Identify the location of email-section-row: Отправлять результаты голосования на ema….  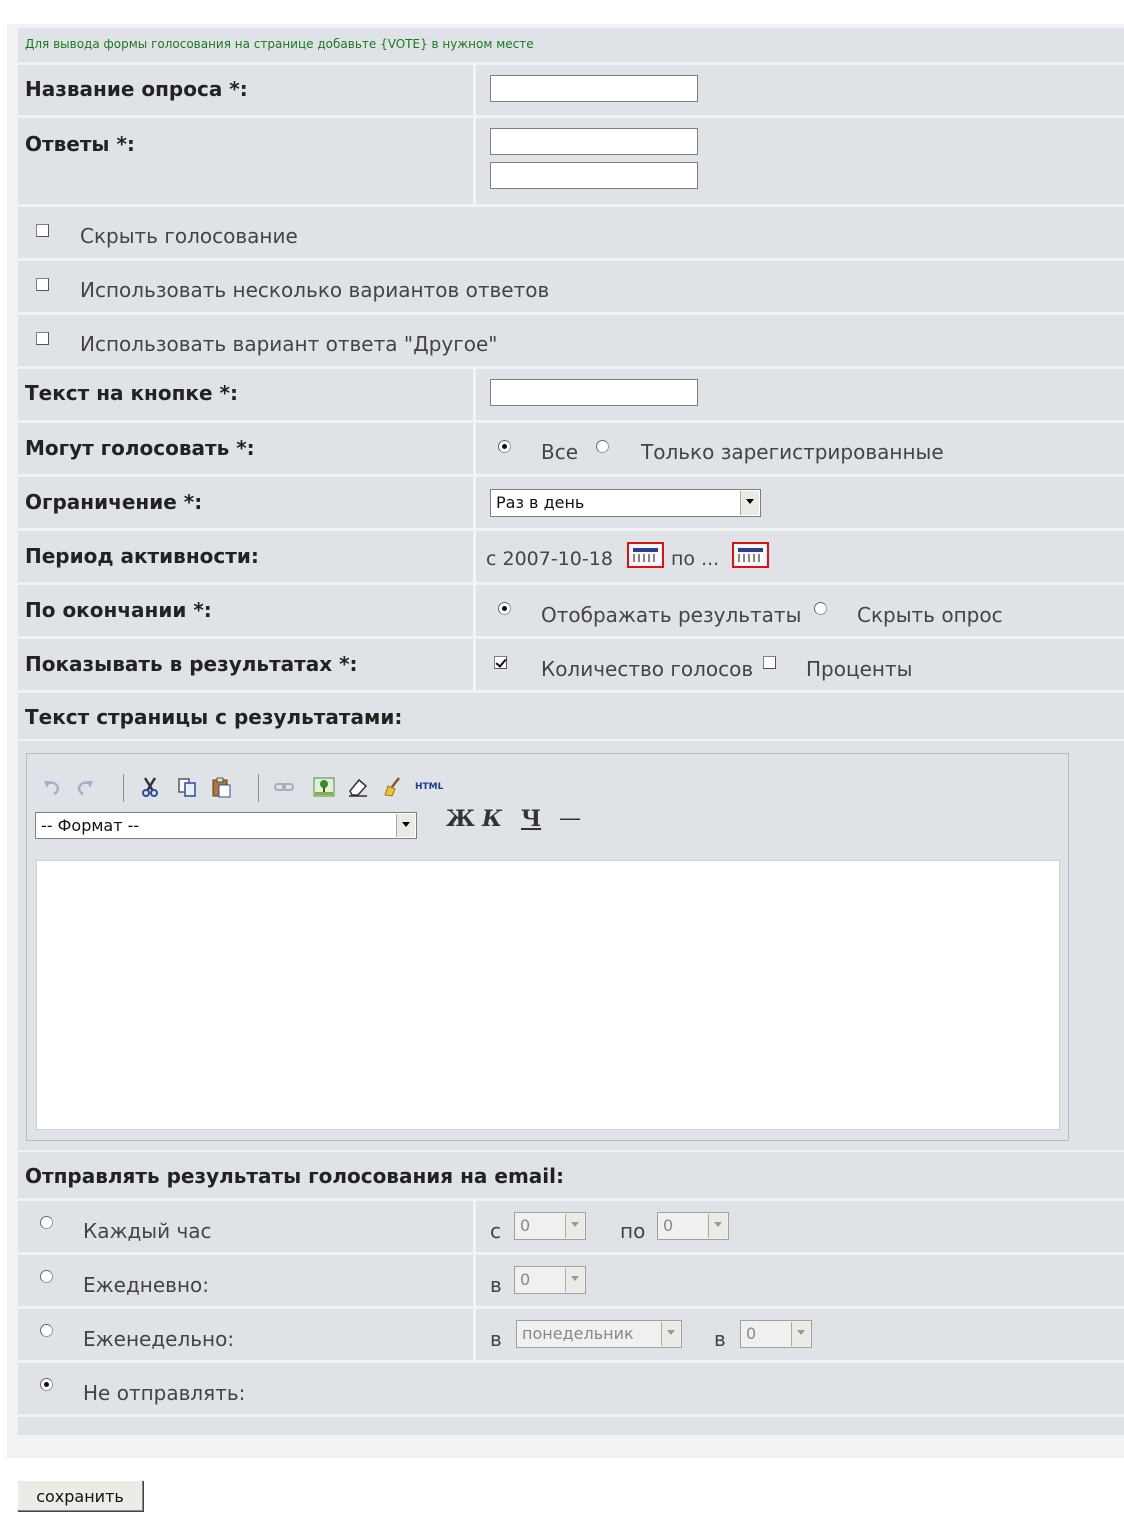
(571, 1175).